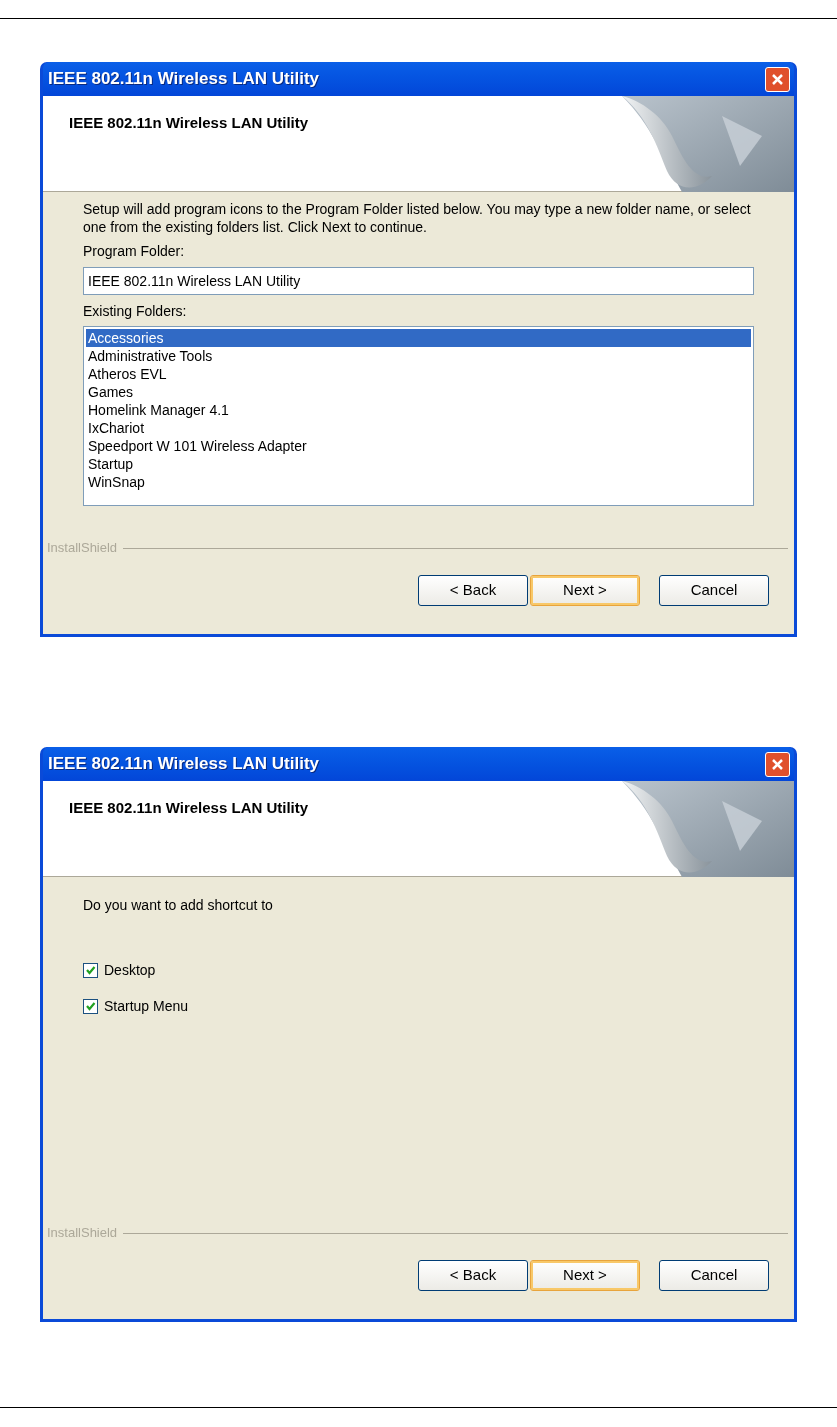 Image resolution: width=837 pixels, height=1427 pixels. What do you see at coordinates (178, 905) in the screenshot?
I see `instruction-text: Do you want to add shortcut to` at bounding box center [178, 905].